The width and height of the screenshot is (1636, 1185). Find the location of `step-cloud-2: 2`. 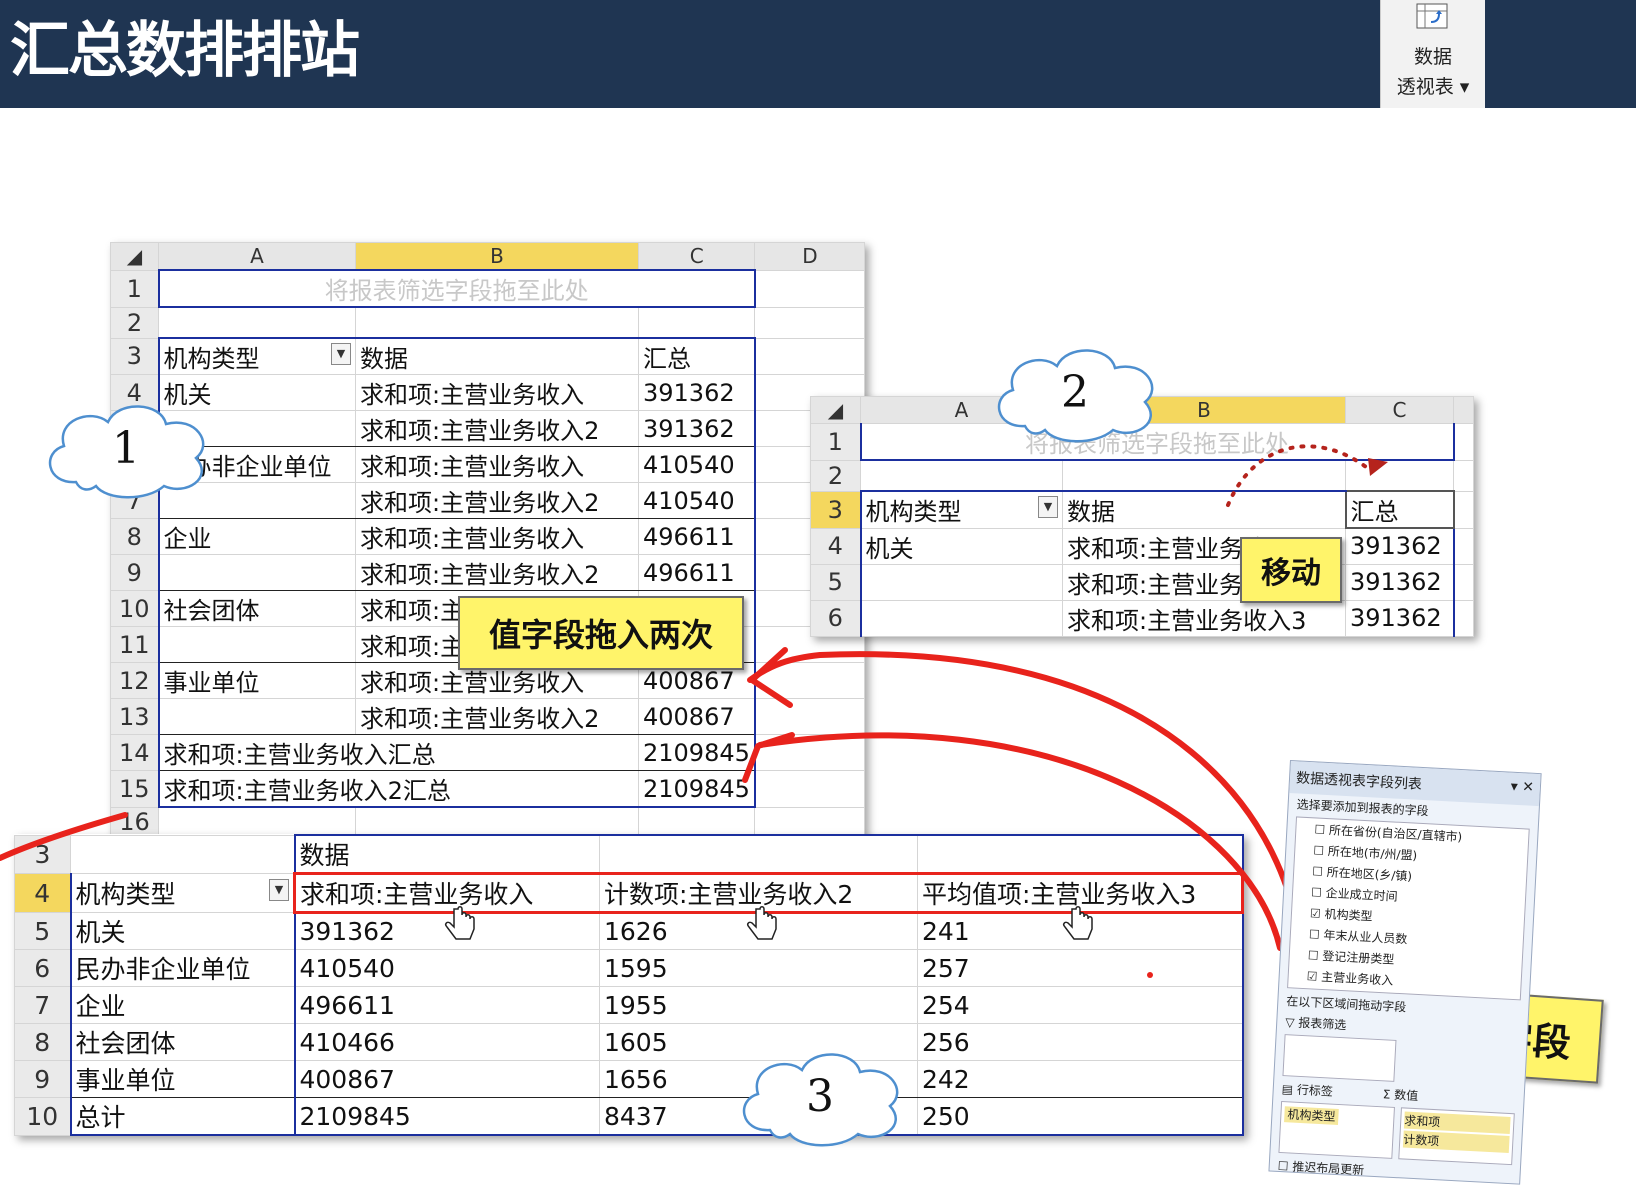

step-cloud-2: 2 is located at coordinates (1075, 392).